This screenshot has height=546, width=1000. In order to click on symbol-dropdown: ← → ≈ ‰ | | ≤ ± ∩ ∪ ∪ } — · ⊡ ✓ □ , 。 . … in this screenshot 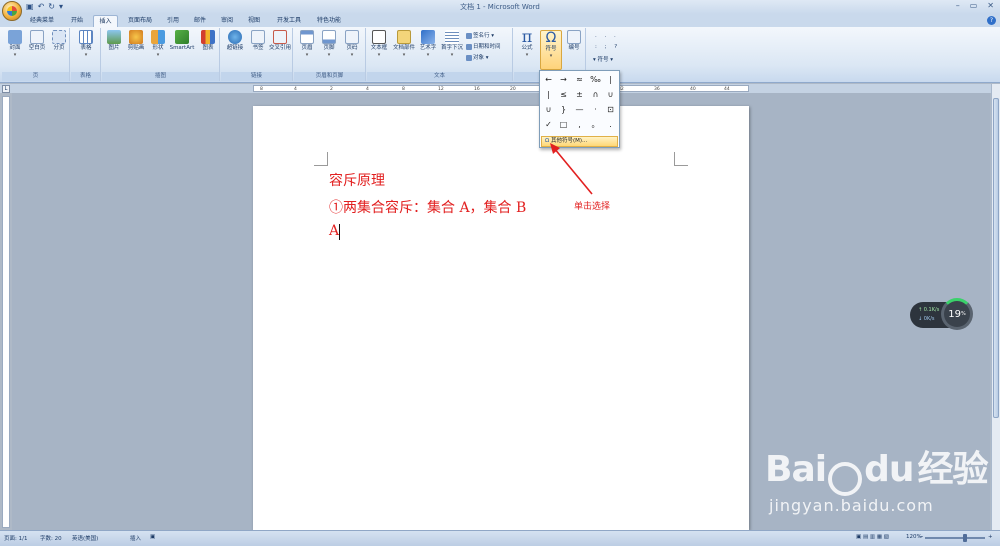, I will do `click(579, 109)`.